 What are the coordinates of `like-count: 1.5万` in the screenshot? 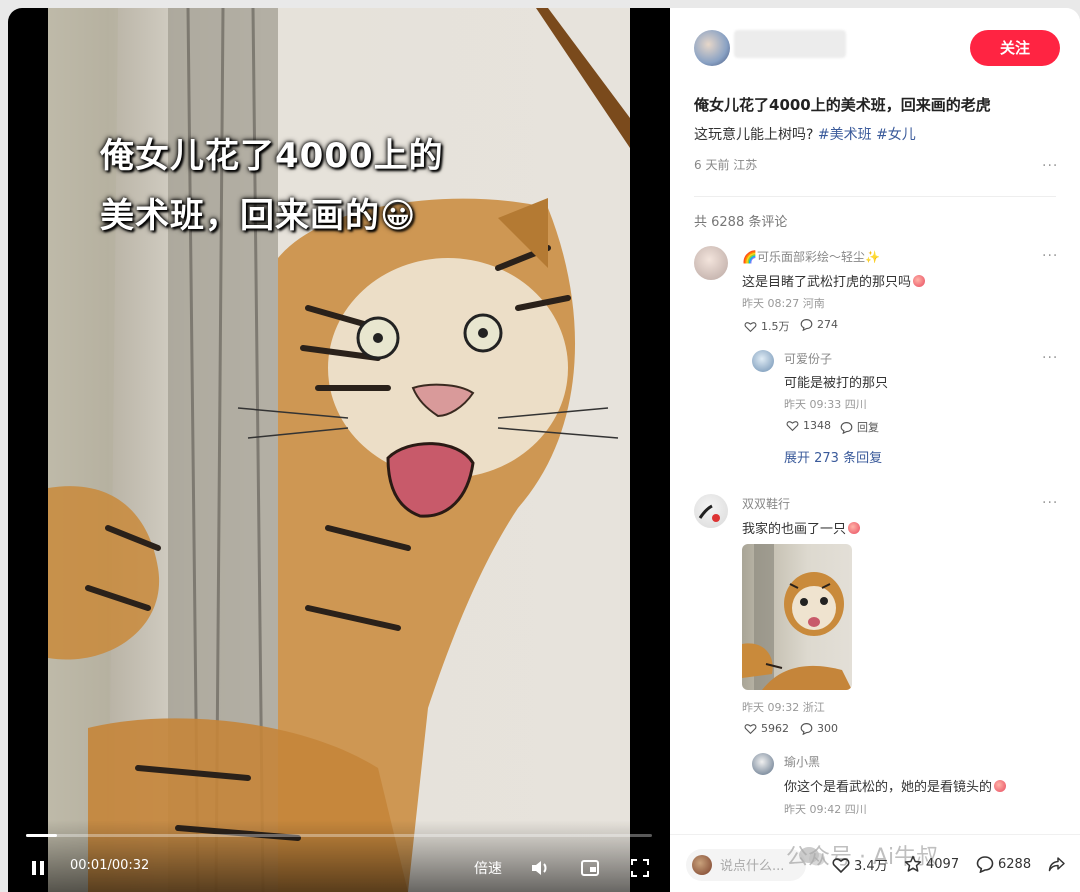 It's located at (775, 326).